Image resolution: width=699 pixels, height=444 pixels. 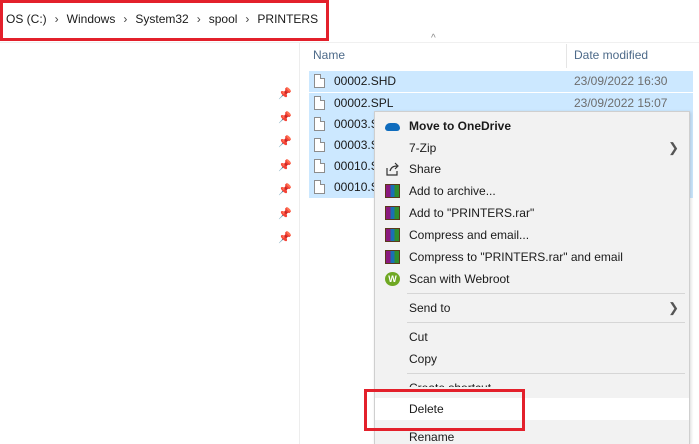 What do you see at coordinates (432, 437) in the screenshot?
I see `menu-item-label: Rename` at bounding box center [432, 437].